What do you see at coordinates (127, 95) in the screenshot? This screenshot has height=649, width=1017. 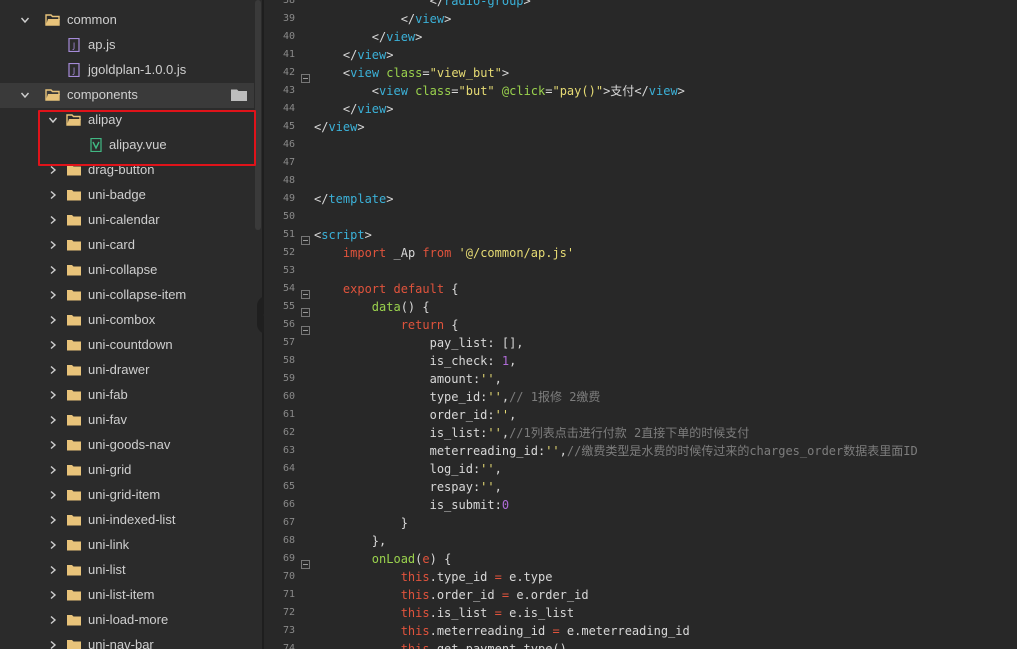 I see `tree-item: components` at bounding box center [127, 95].